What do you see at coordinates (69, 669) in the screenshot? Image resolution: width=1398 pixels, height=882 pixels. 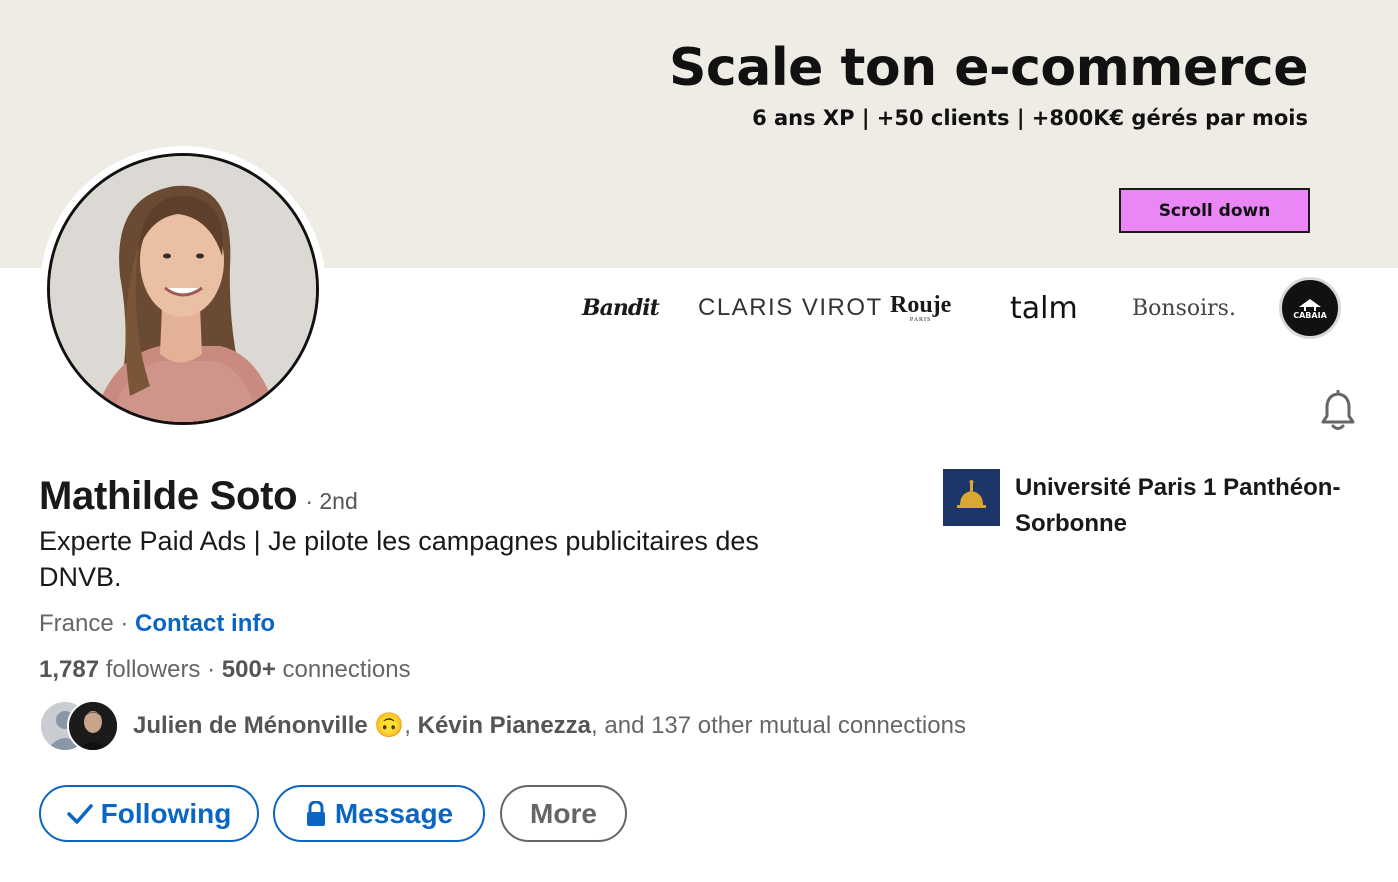 I see `followers-count: 1,787` at bounding box center [69, 669].